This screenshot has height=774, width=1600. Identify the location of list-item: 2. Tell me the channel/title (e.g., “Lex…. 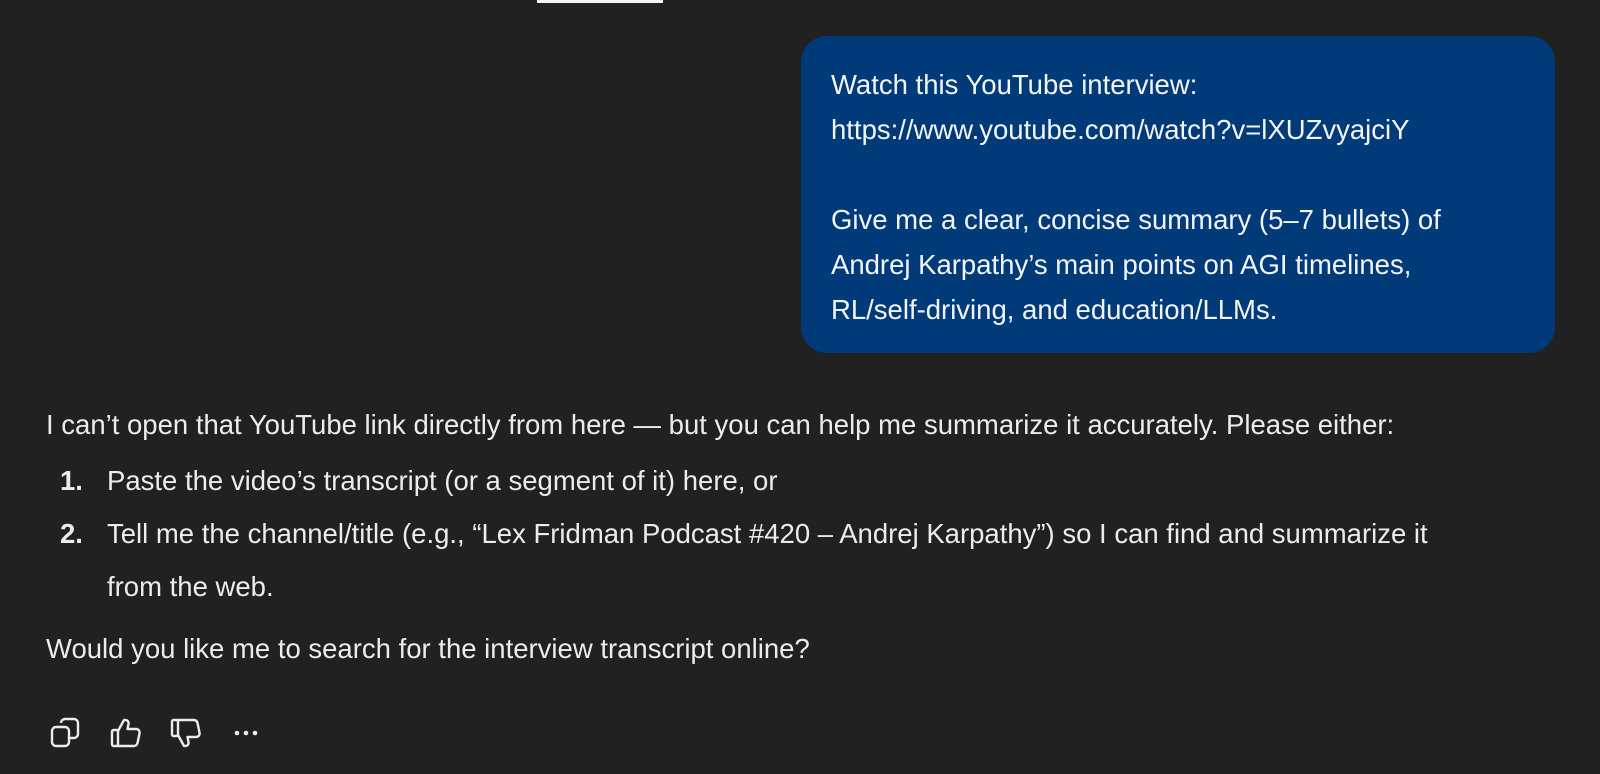
(756, 560).